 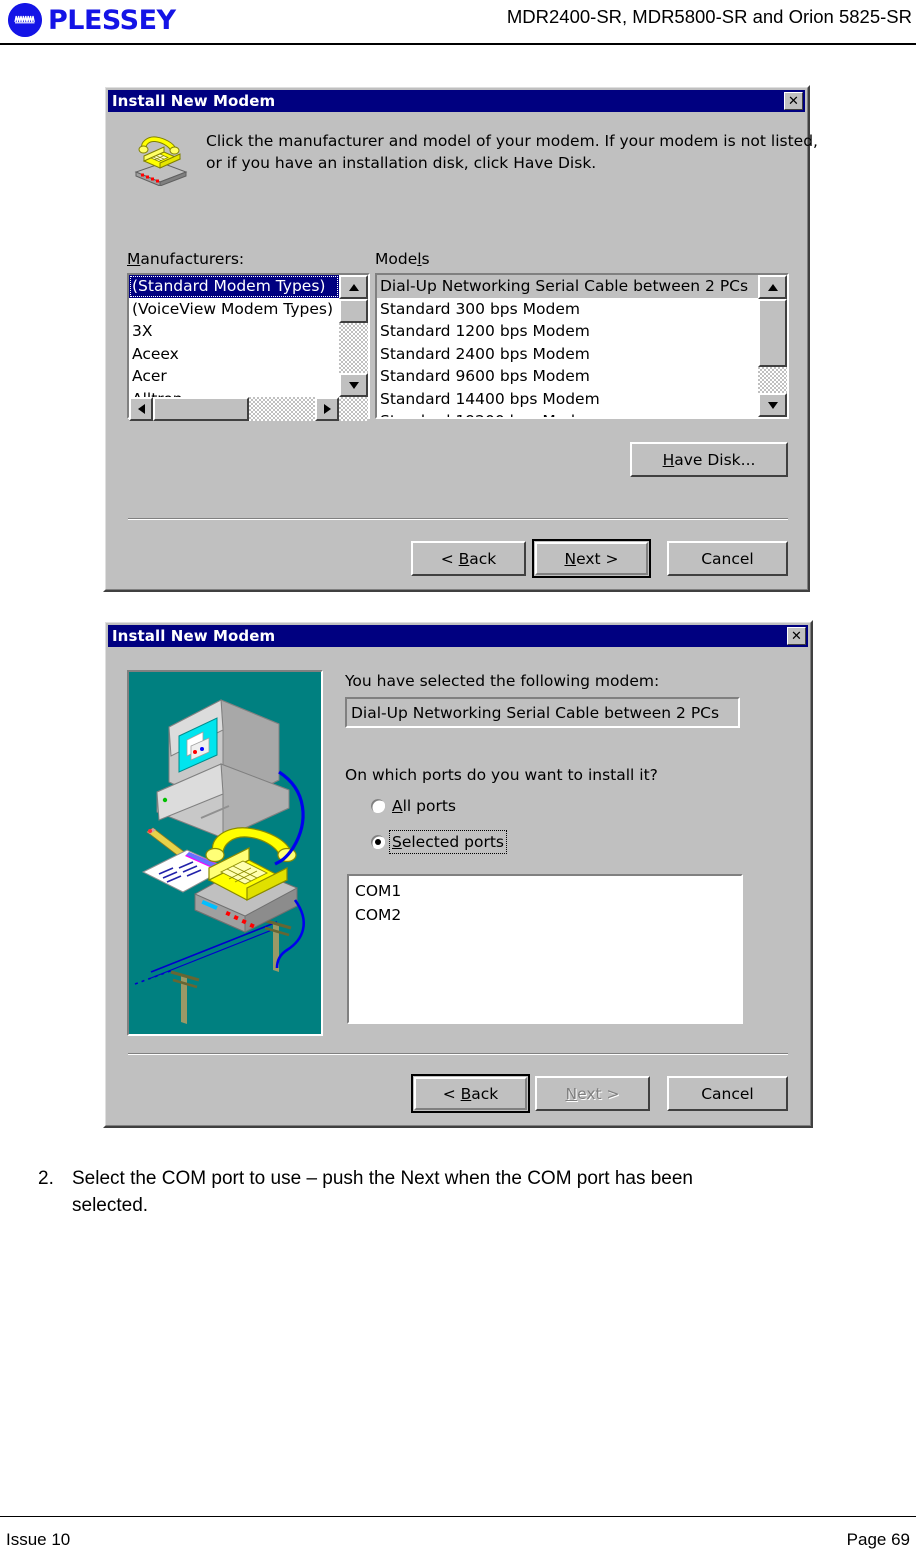 I want to click on footer-issue: Issue 10, so click(x=38, y=1539).